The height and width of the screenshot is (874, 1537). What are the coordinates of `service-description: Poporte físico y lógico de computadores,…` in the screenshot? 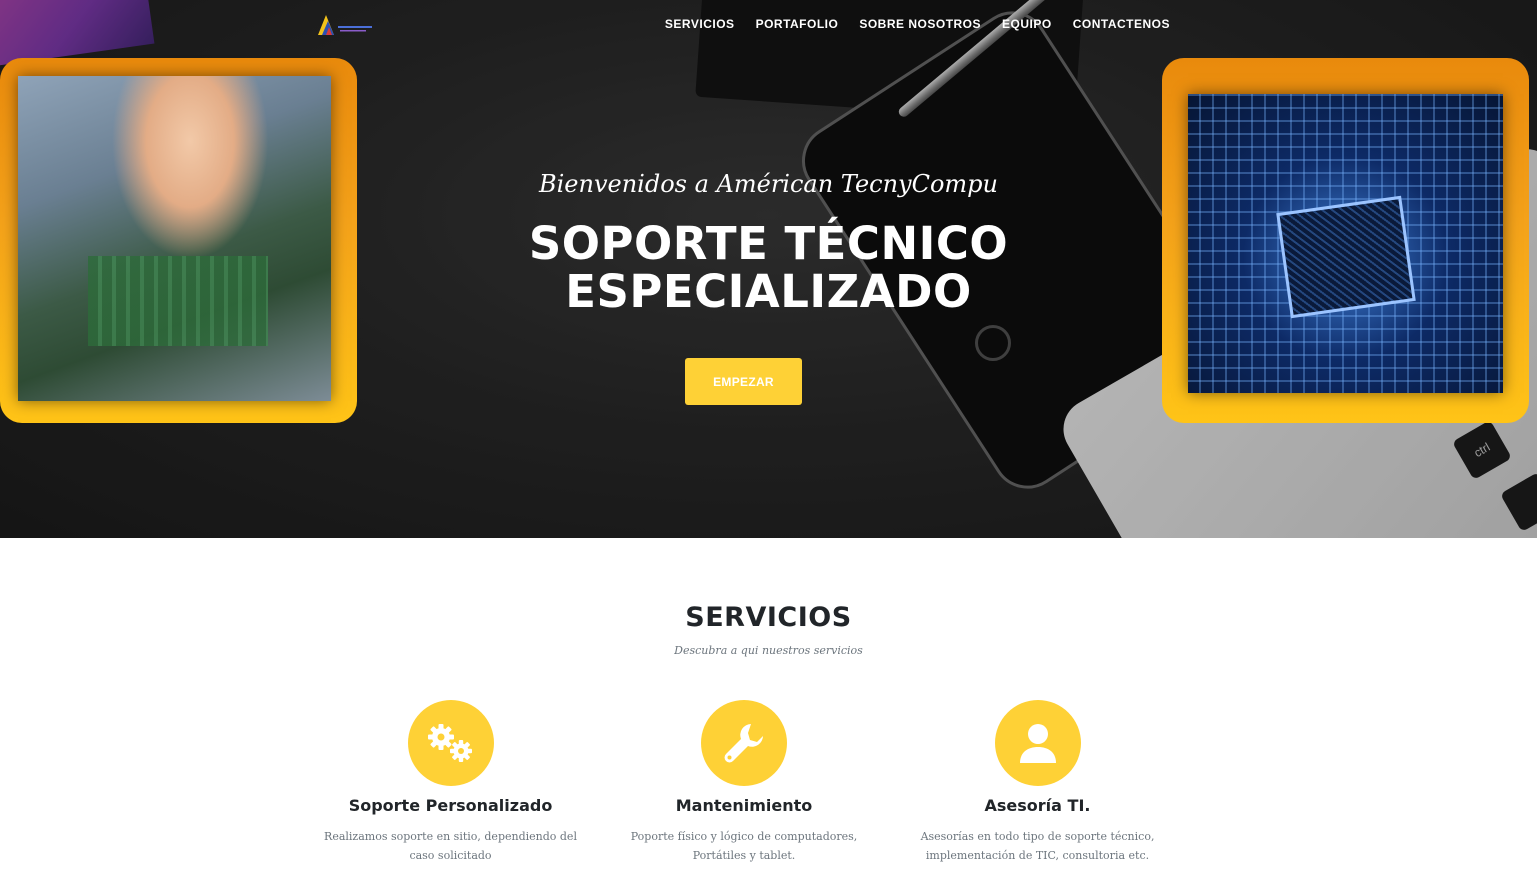 It's located at (744, 846).